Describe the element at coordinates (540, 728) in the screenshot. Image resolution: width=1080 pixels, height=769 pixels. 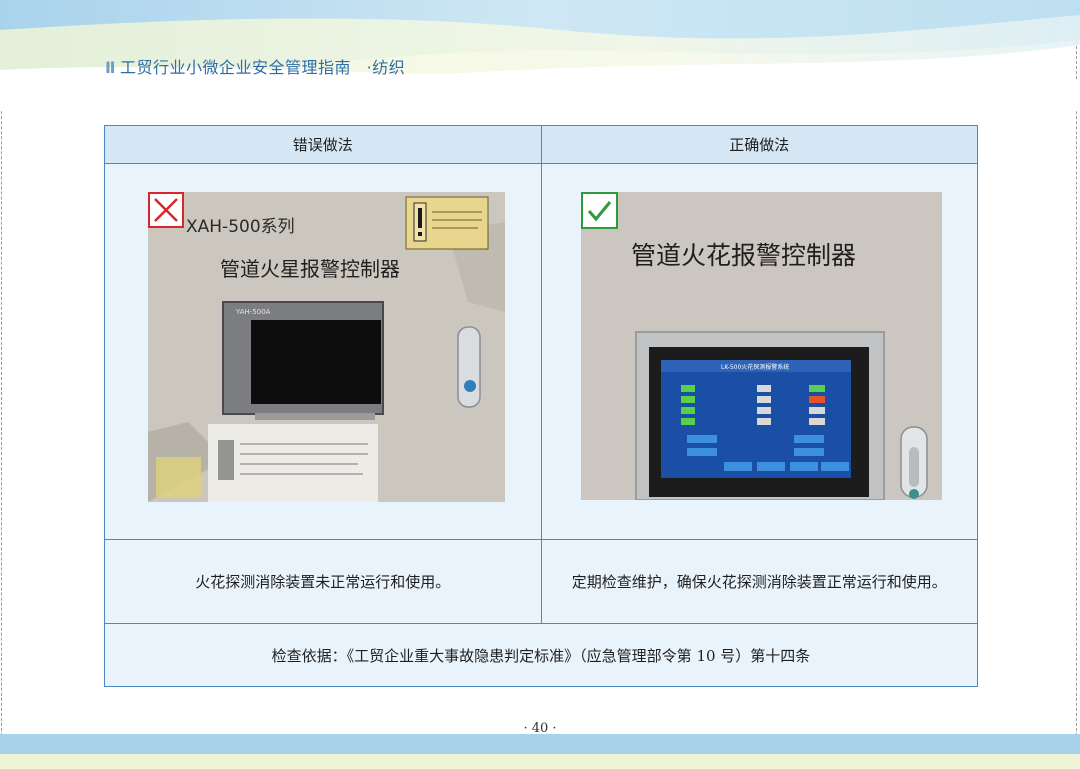
I see `page-number: · 40 ·` at that location.